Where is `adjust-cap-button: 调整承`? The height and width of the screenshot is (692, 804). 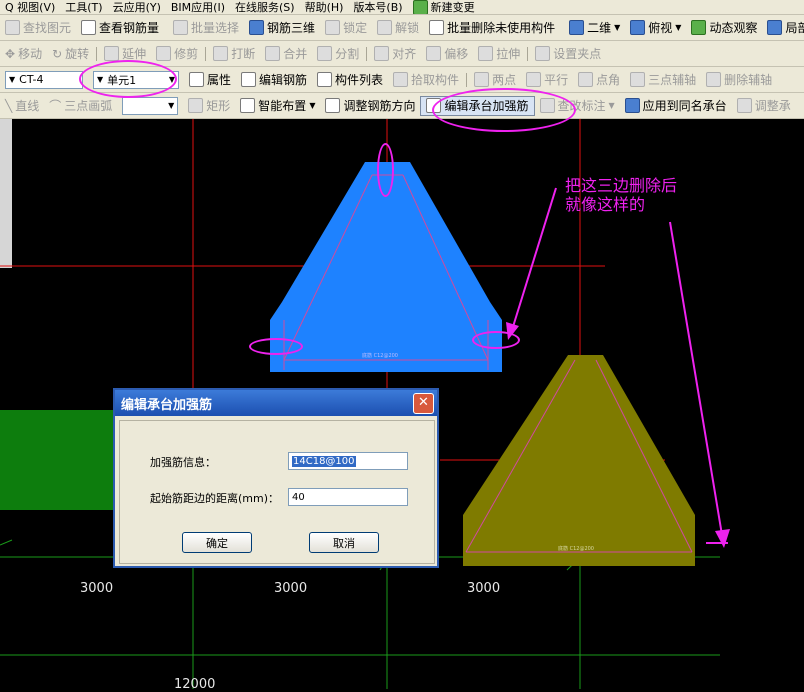 adjust-cap-button: 调整承 is located at coordinates (764, 105).